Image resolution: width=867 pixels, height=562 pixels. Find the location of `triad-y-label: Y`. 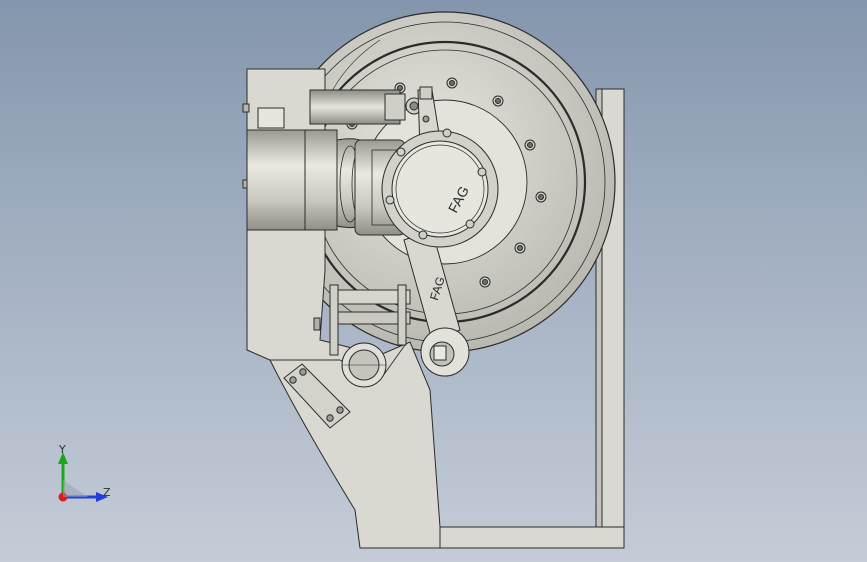

triad-y-label: Y is located at coordinates (62, 449).